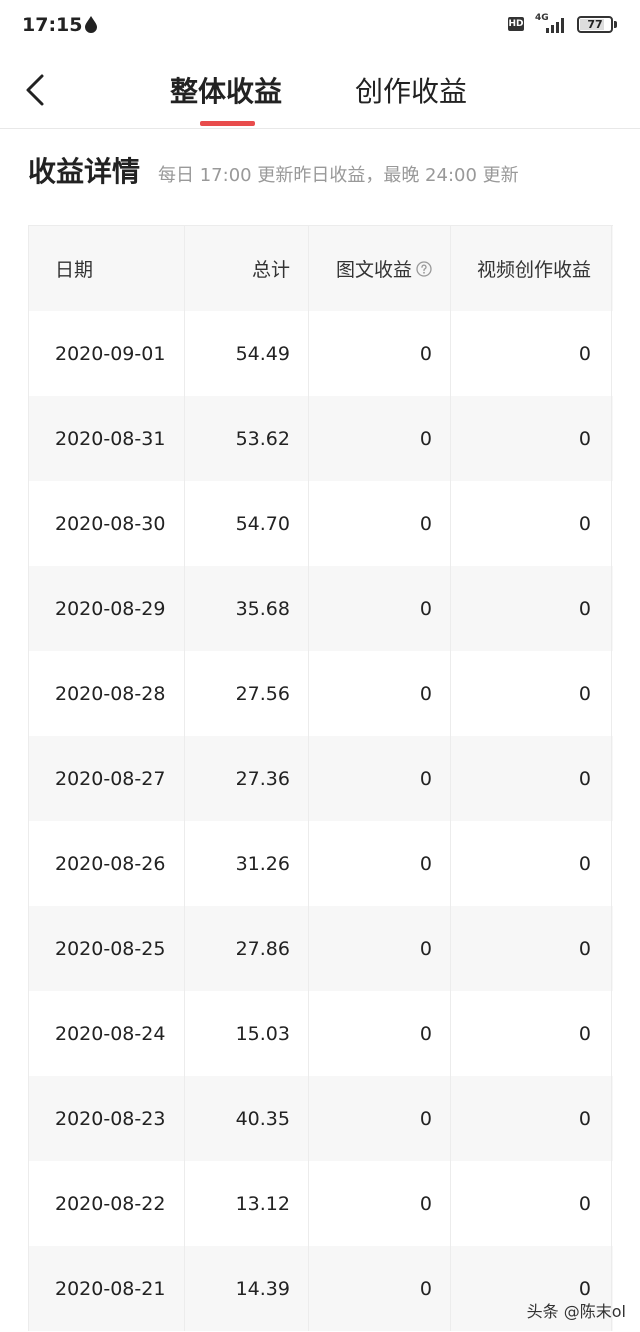  I want to click on battery-level: 77, so click(595, 24).